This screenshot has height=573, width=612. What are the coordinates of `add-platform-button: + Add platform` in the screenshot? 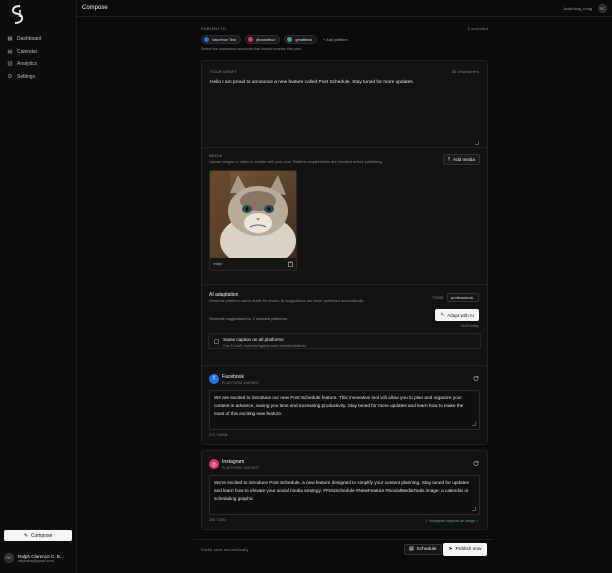 It's located at (336, 39).